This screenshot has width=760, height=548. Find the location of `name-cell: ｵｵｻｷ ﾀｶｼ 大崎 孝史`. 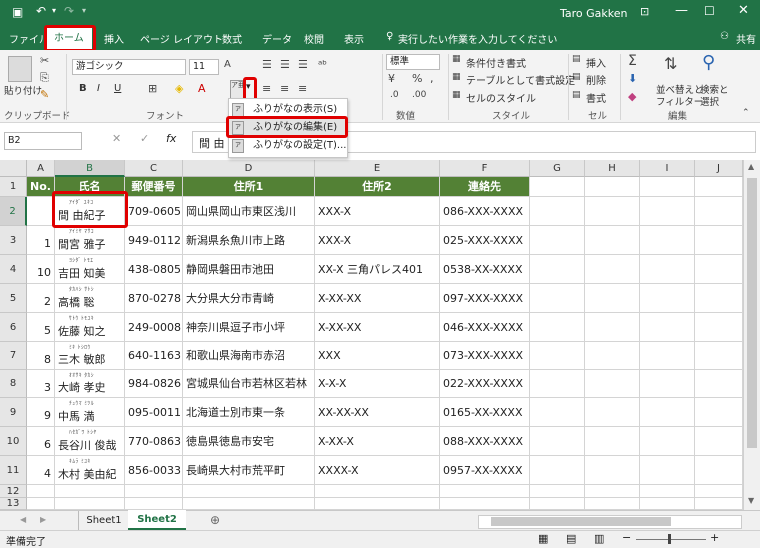

name-cell: ｵｵｻｷ ﾀｶｼ 大崎 孝史 is located at coordinates (90, 384).